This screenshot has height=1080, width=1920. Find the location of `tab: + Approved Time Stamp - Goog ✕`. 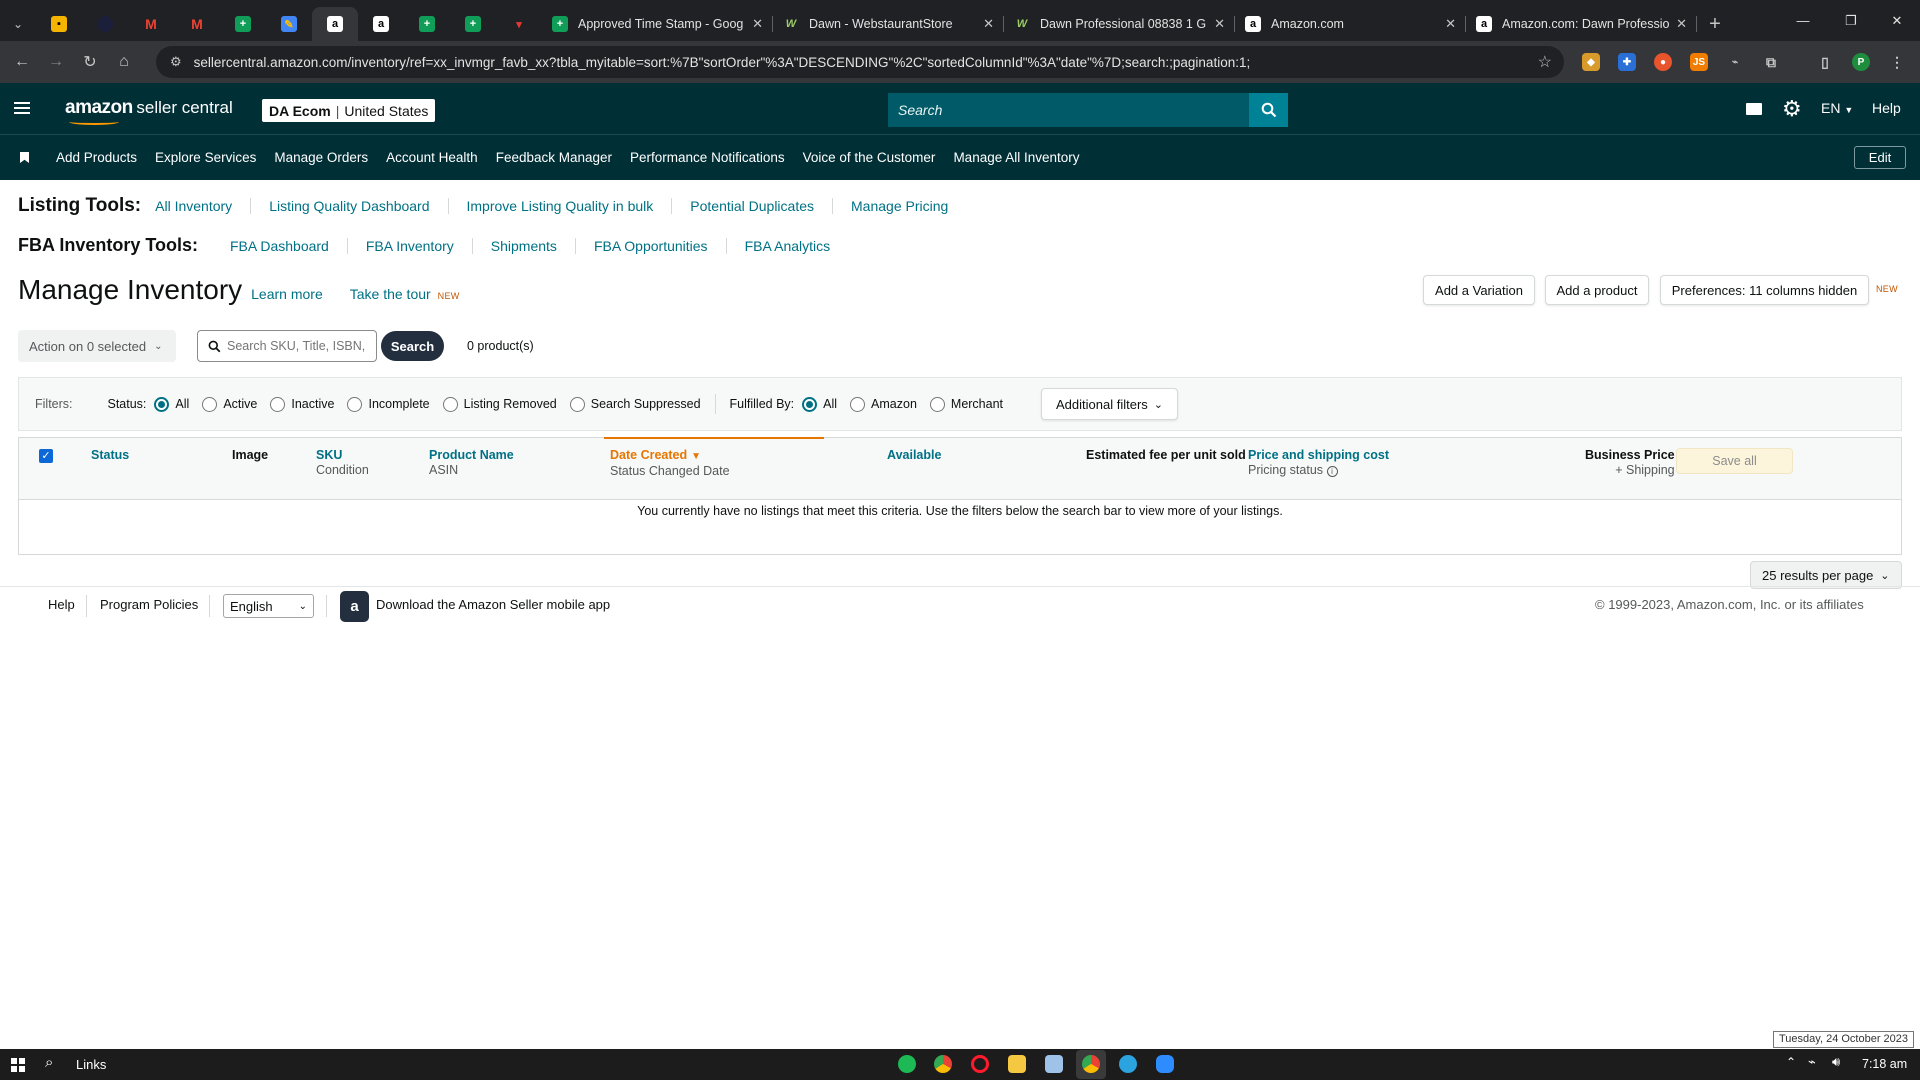

tab: + Approved Time Stamp - Goog ✕ is located at coordinates (657, 24).